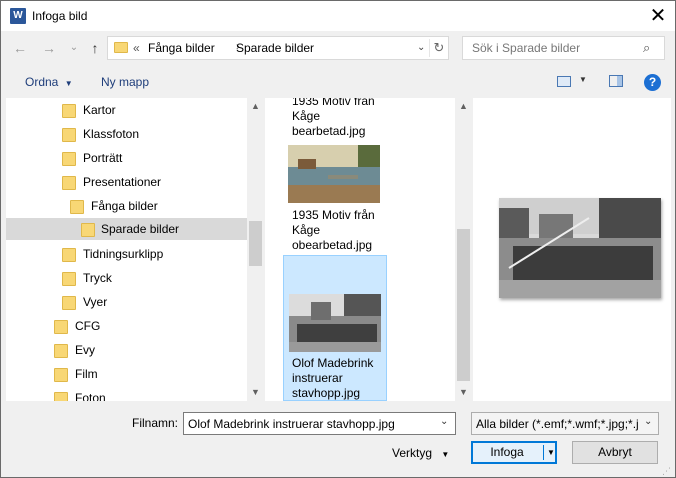  What do you see at coordinates (95, 48) in the screenshot?
I see `up-arrow-icon: ↑` at bounding box center [95, 48].